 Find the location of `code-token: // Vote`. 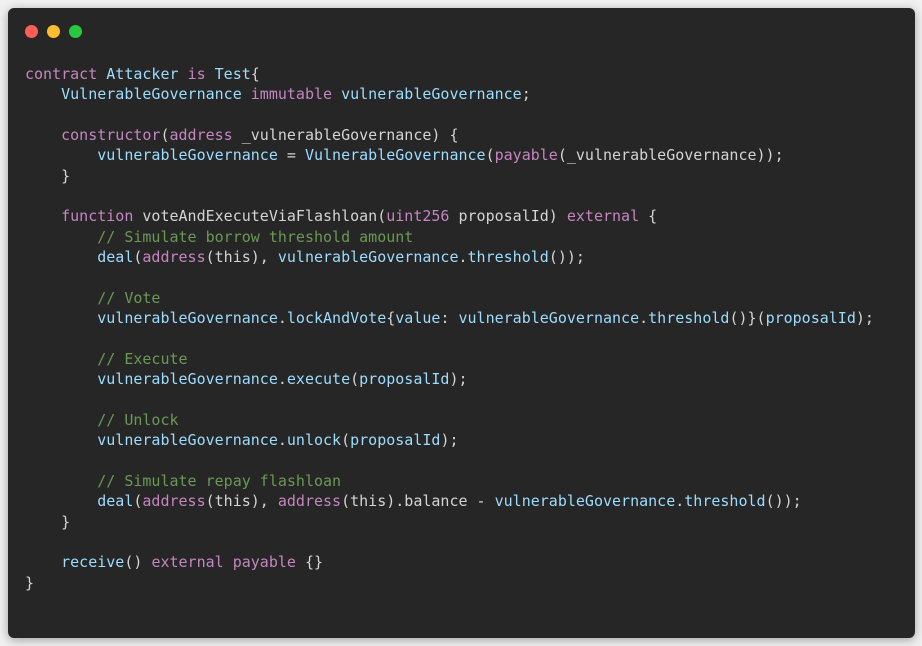

code-token: // Vote is located at coordinates (129, 297).